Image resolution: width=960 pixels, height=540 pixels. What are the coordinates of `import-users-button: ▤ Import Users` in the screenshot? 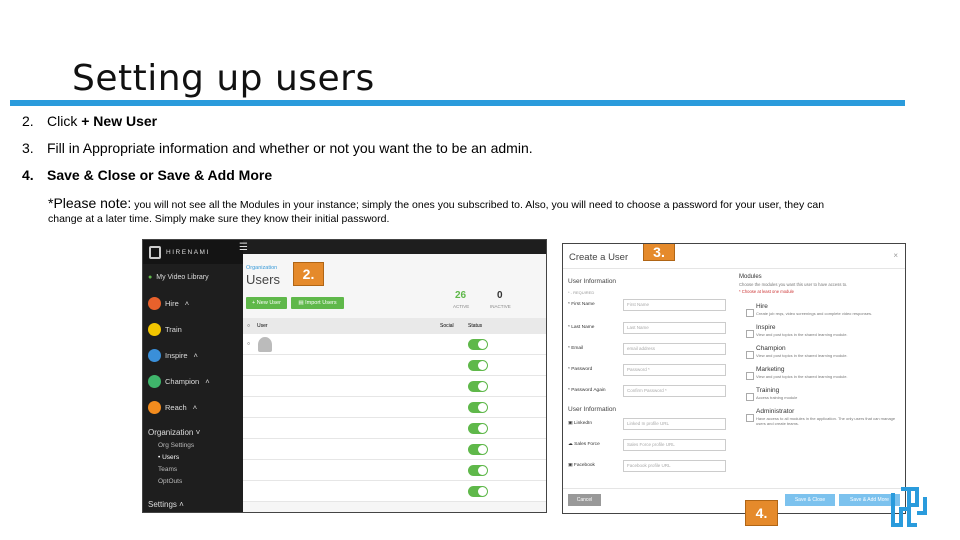 It's located at (317, 303).